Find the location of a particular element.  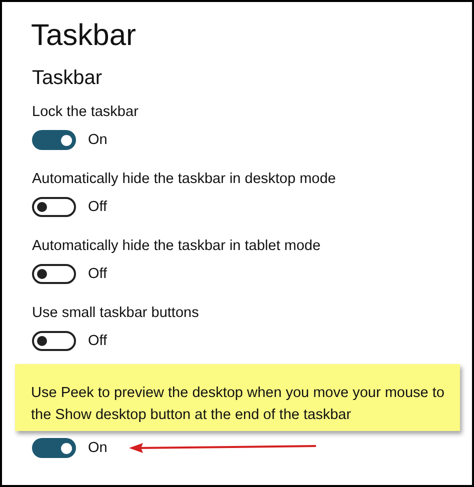

setting-label: Automatically hide the taskbar in desktop mode is located at coordinates (184, 179).